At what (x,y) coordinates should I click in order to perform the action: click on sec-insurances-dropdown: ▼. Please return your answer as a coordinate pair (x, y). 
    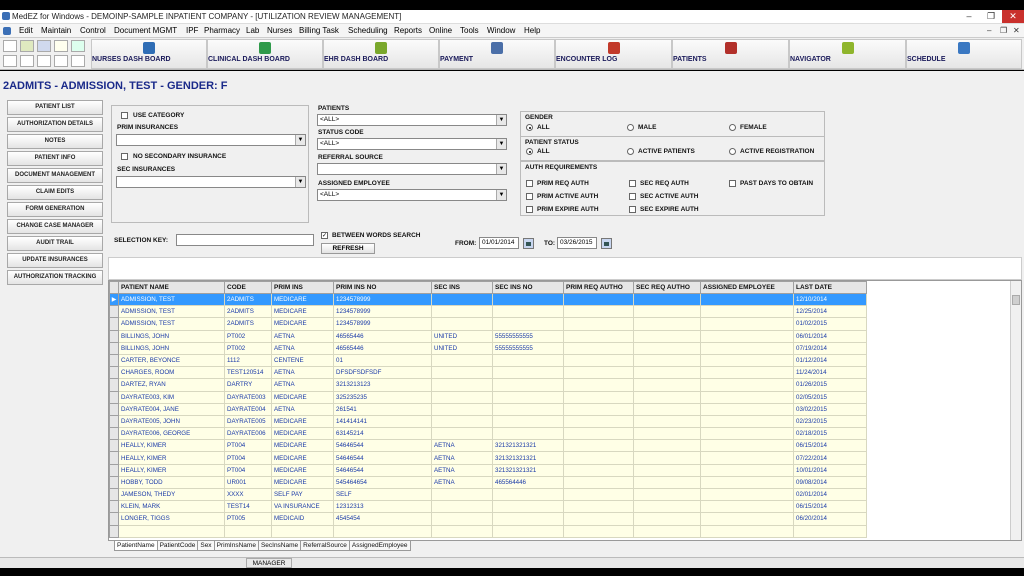
    Looking at the image, I should click on (211, 182).